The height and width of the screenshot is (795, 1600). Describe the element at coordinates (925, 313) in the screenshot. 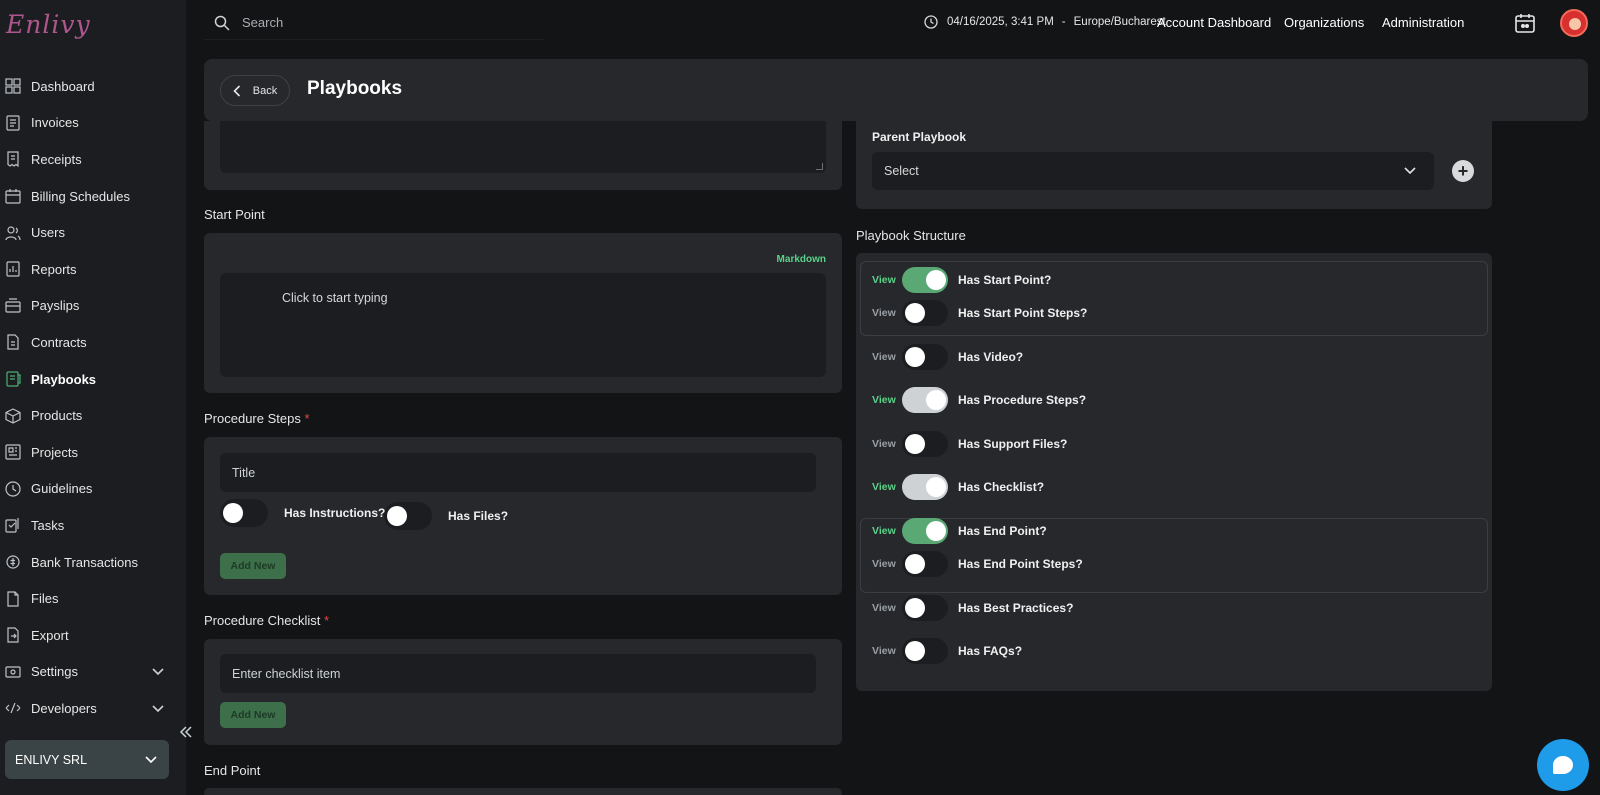

I see `has-start-point-steps-toggle` at that location.